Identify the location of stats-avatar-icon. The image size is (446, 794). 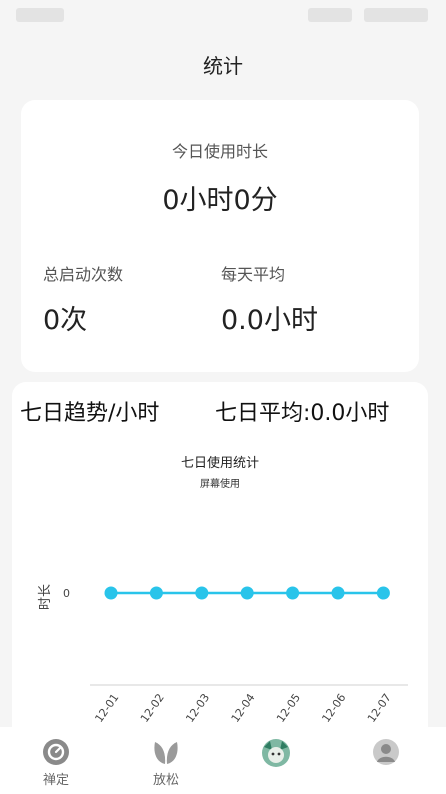
(276, 753).